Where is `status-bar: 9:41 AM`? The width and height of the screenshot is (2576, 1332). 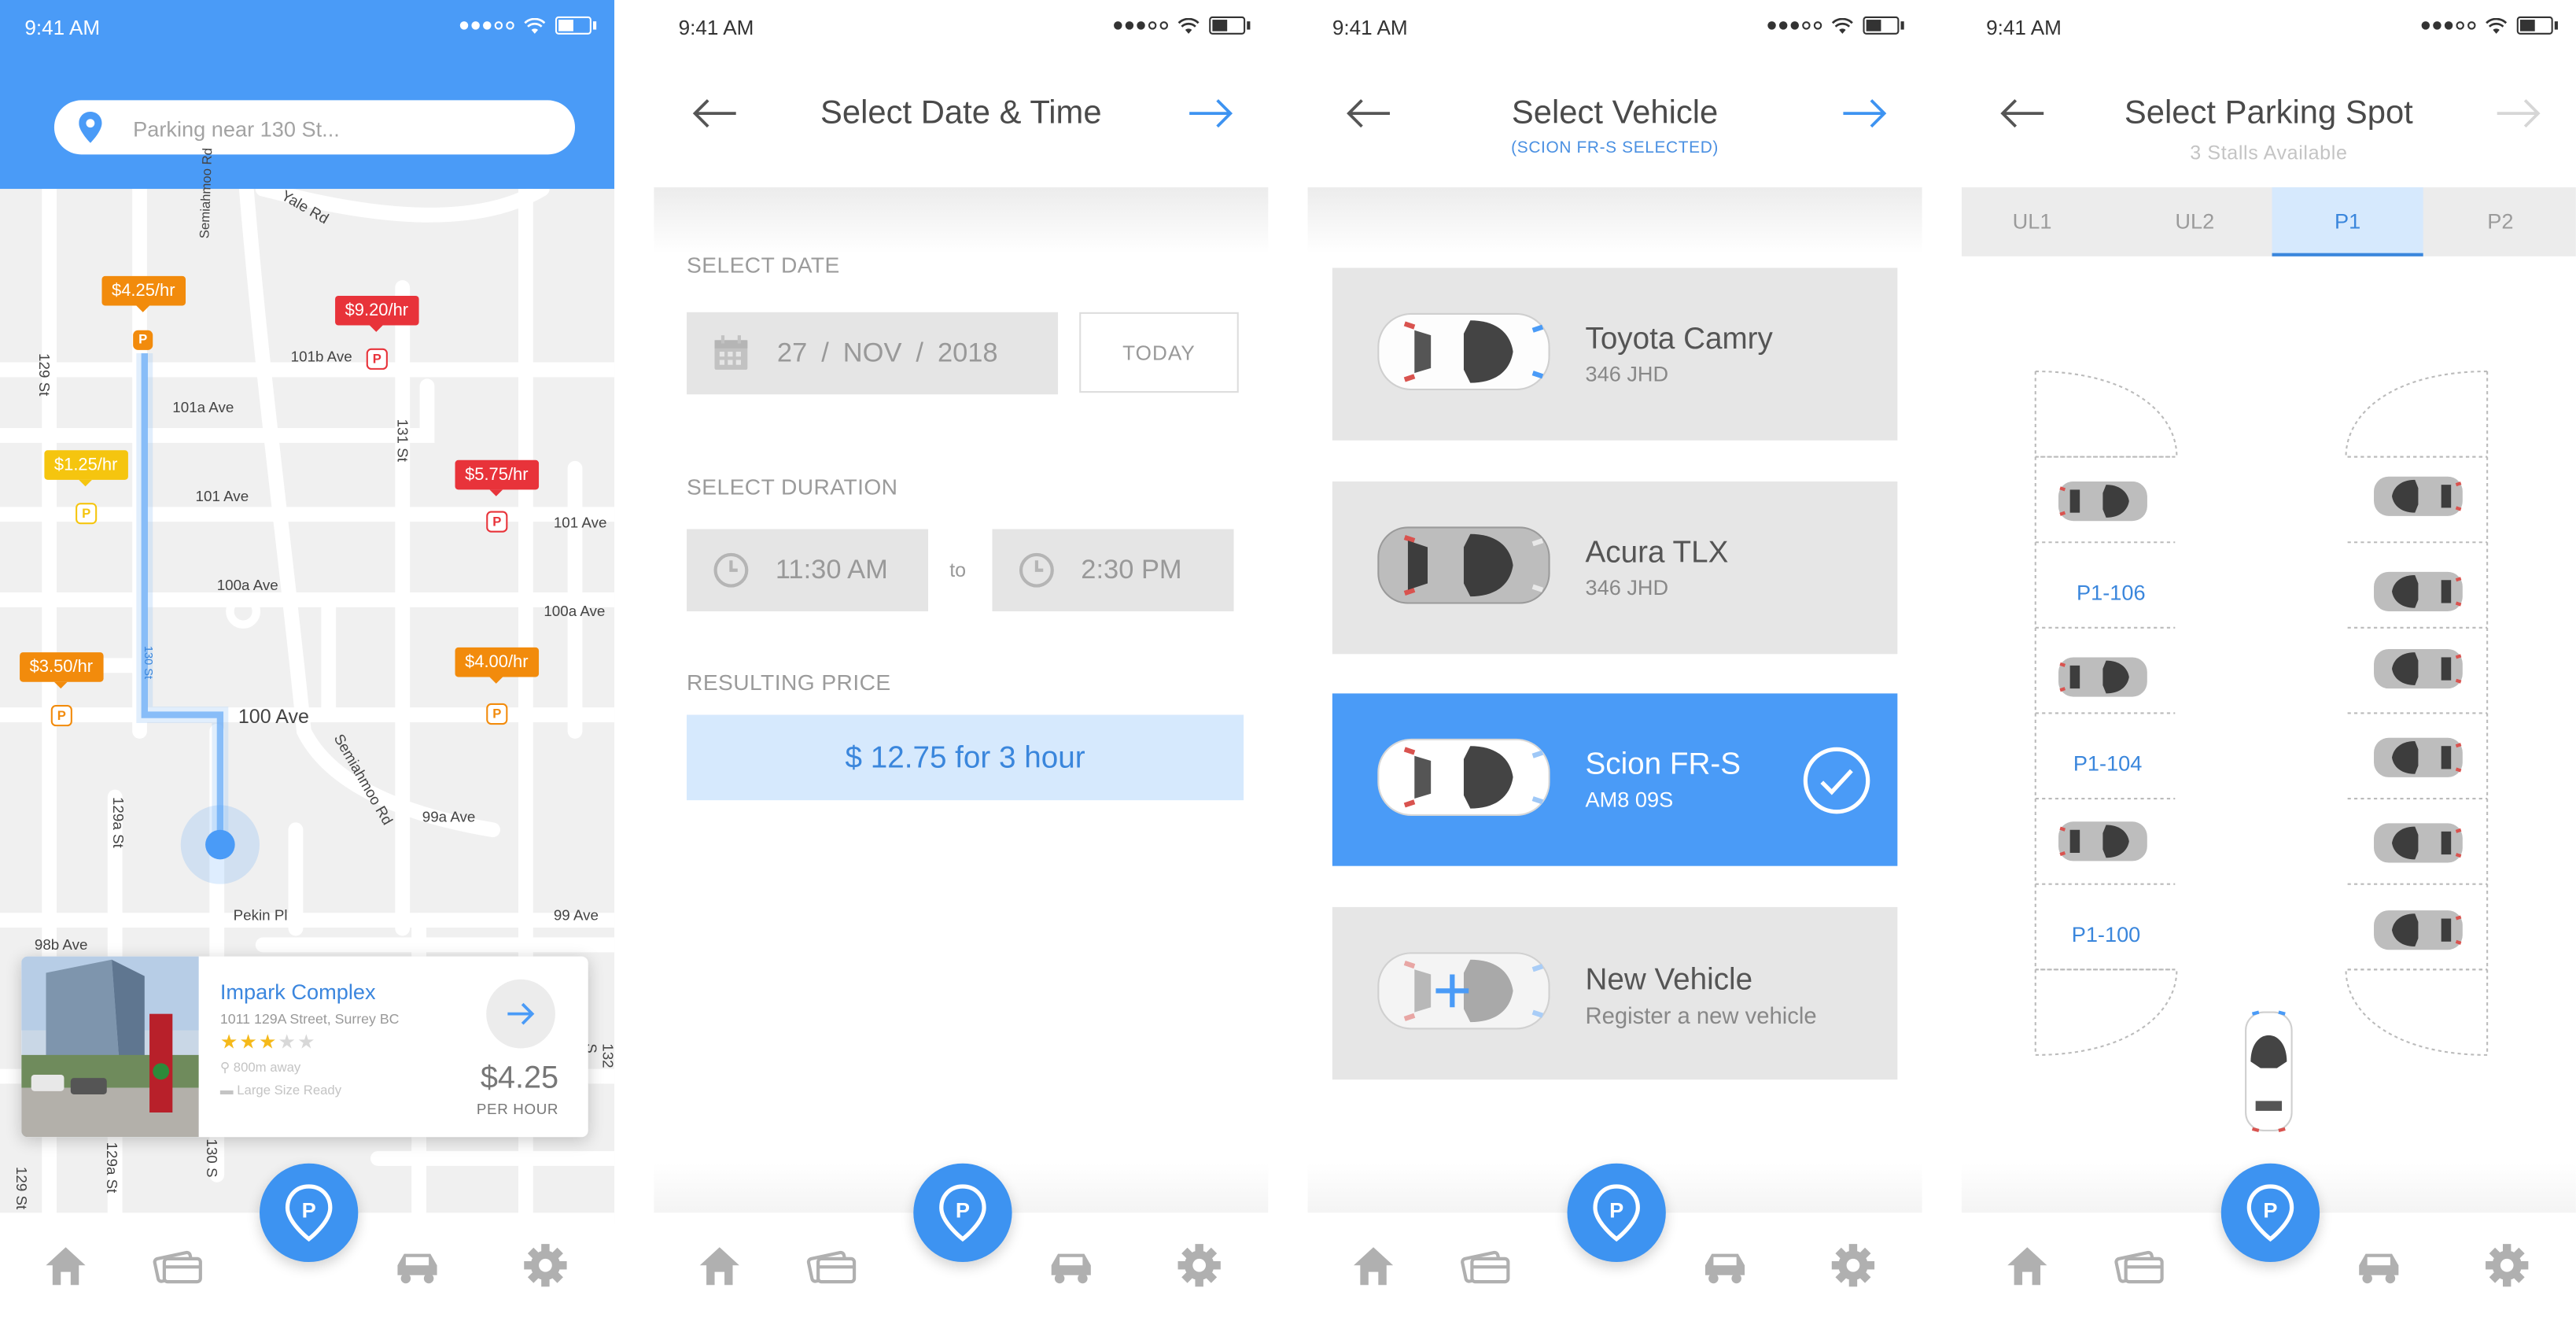
status-bar: 9:41 AM is located at coordinates (307, 28).